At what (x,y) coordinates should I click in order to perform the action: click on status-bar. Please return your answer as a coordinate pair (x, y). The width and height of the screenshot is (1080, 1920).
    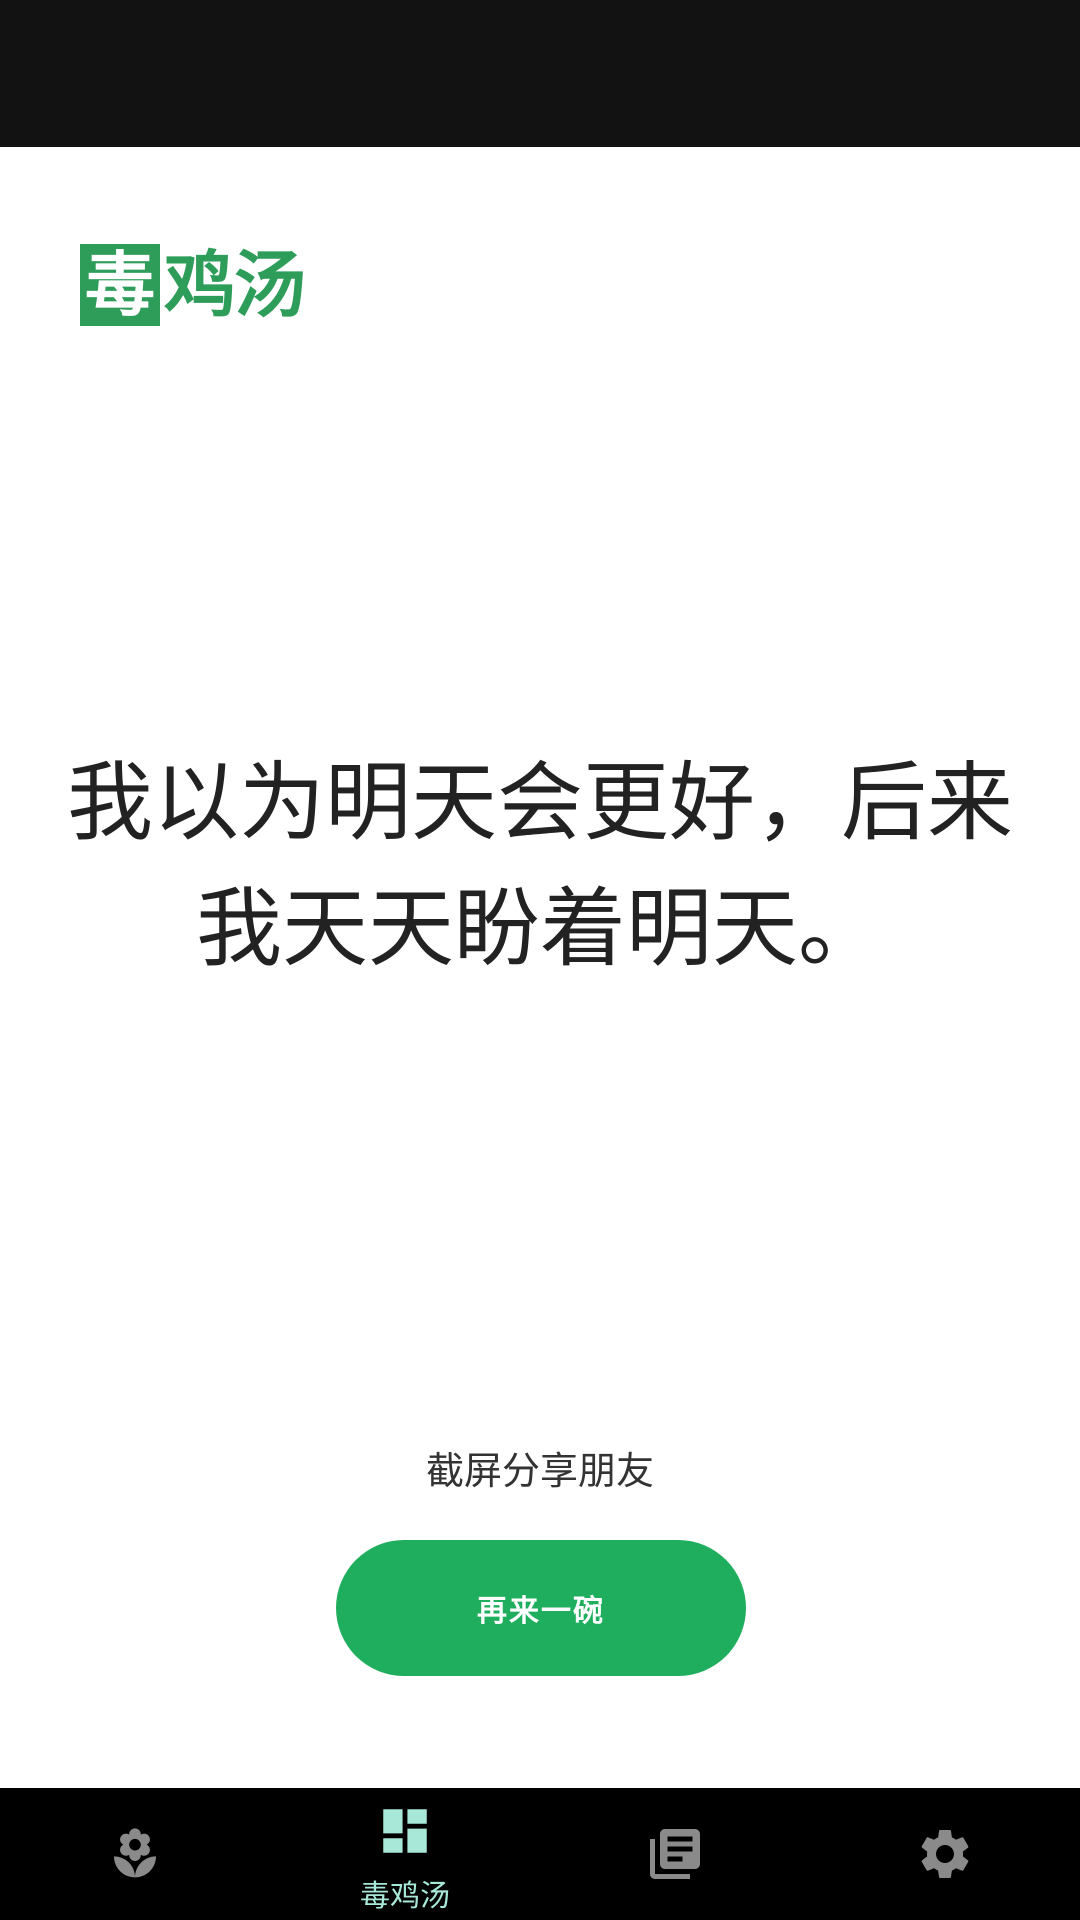
    Looking at the image, I should click on (540, 73).